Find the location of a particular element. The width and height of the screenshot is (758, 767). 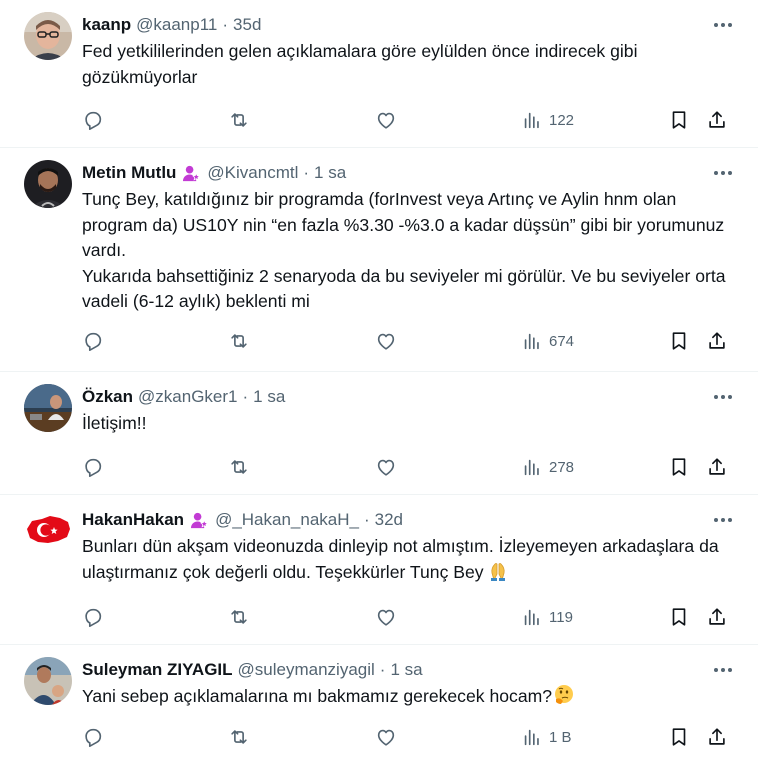

author-name: Suleyman ZIYAGIL is located at coordinates (157, 670).